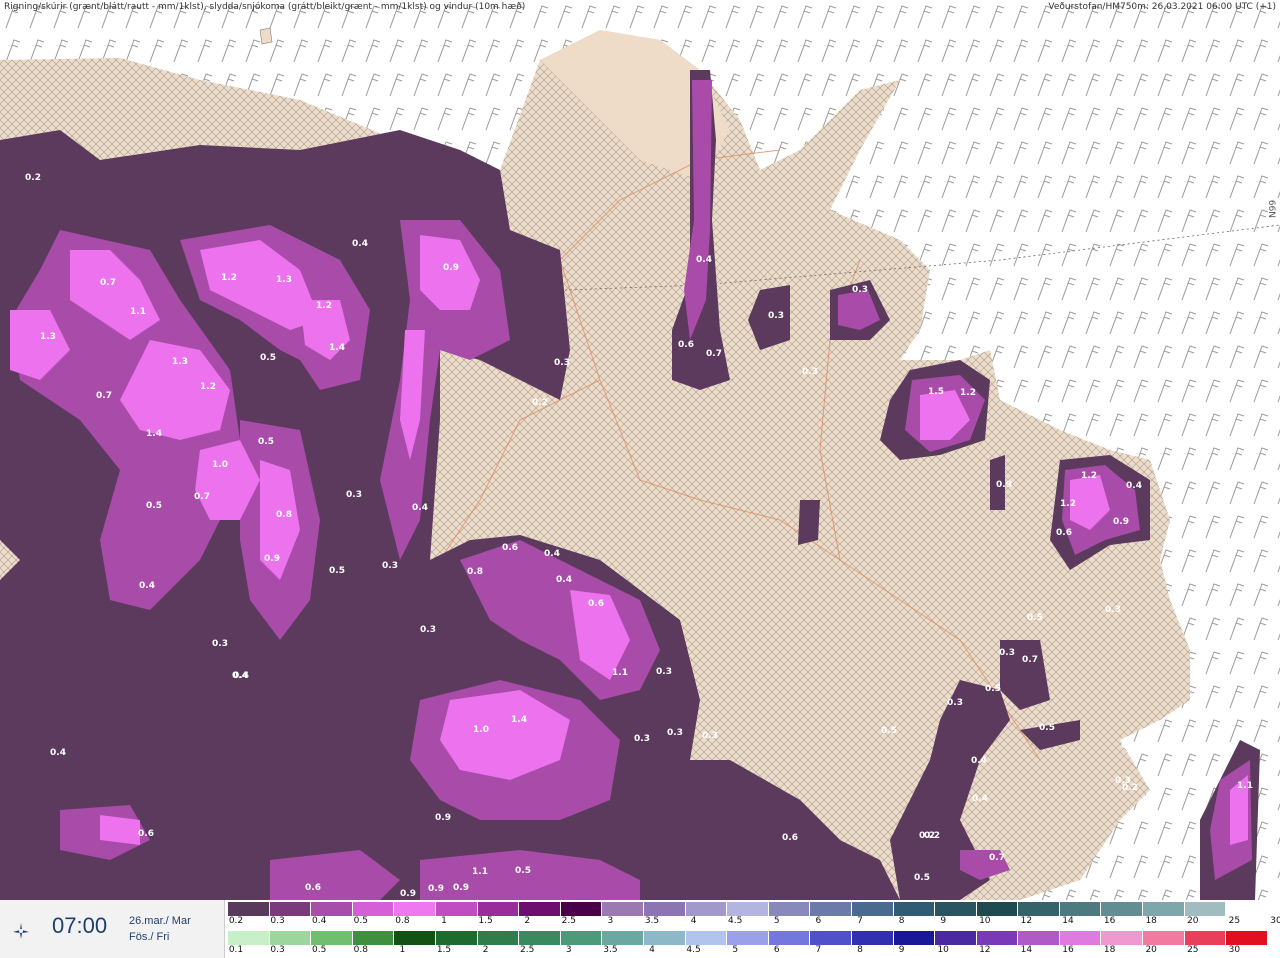  What do you see at coordinates (236, 950) in the screenshot?
I see `scale-tick-label: 0.1` at bounding box center [236, 950].